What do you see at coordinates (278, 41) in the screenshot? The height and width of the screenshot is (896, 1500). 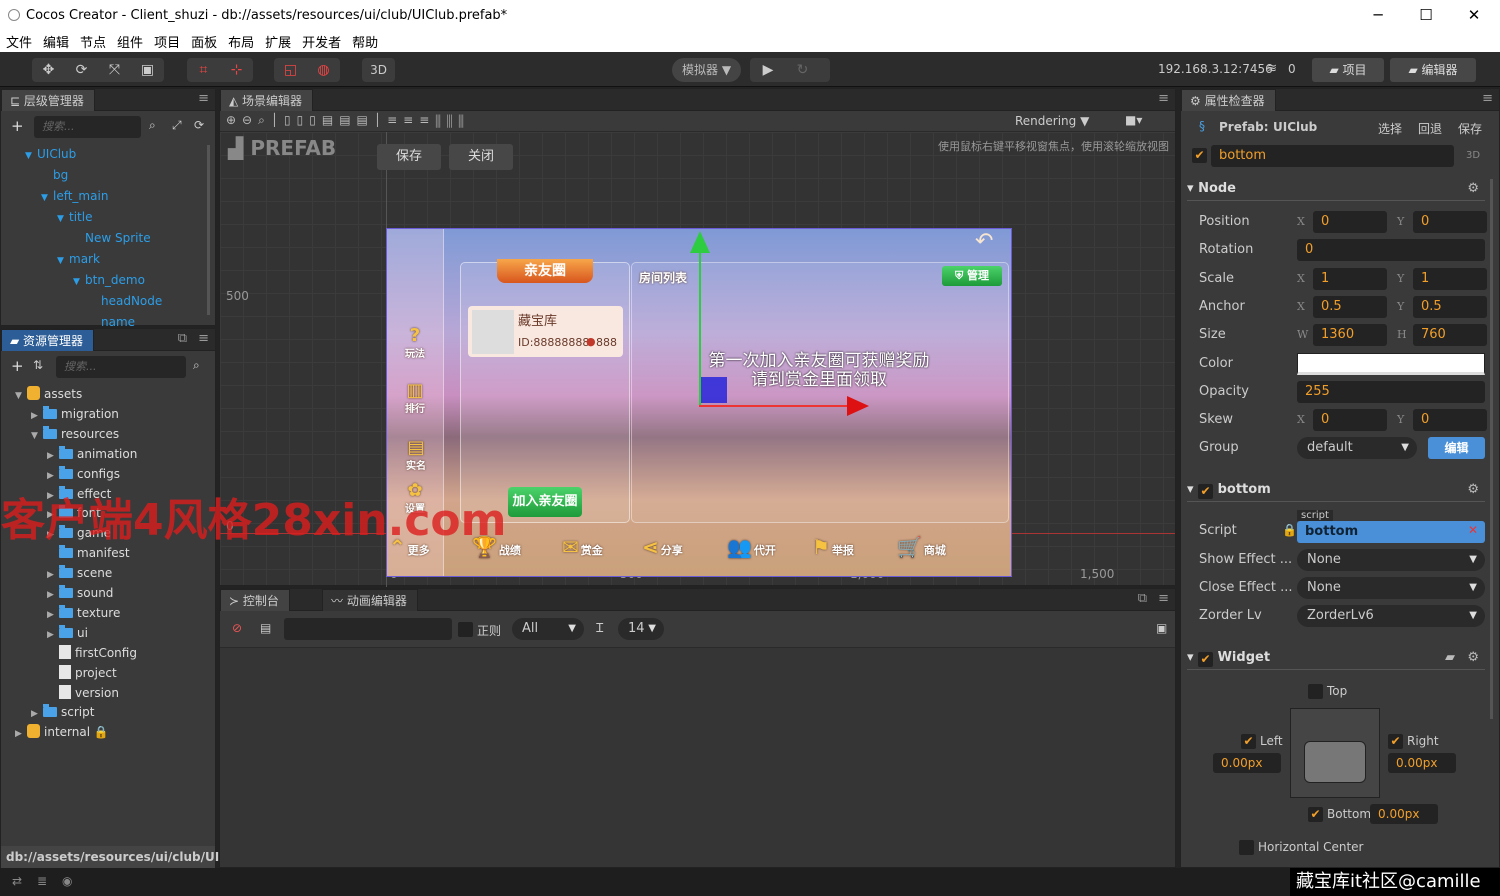 I see `menu-item: 扩展` at bounding box center [278, 41].